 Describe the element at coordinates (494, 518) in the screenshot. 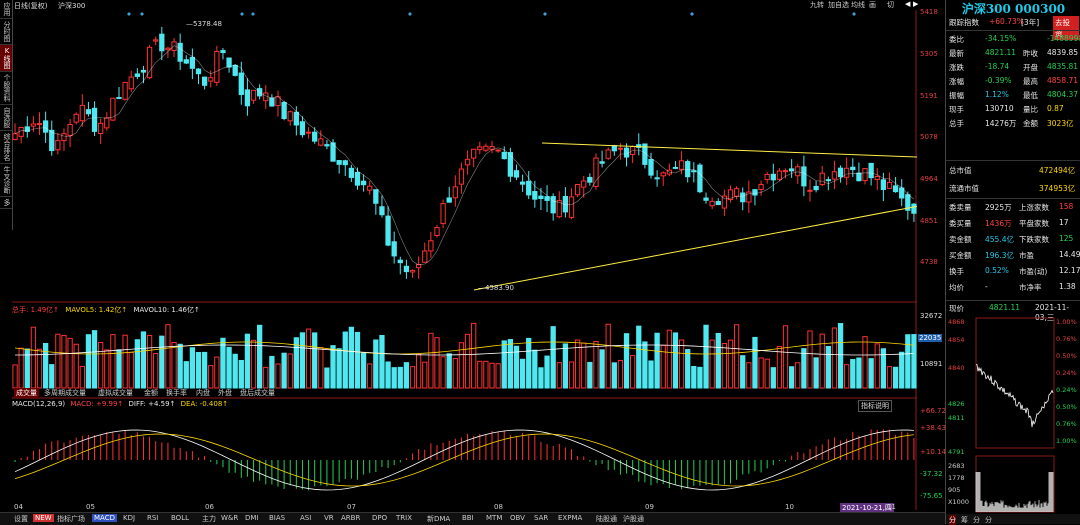

I see `indicator-tab-18: MTM` at that location.